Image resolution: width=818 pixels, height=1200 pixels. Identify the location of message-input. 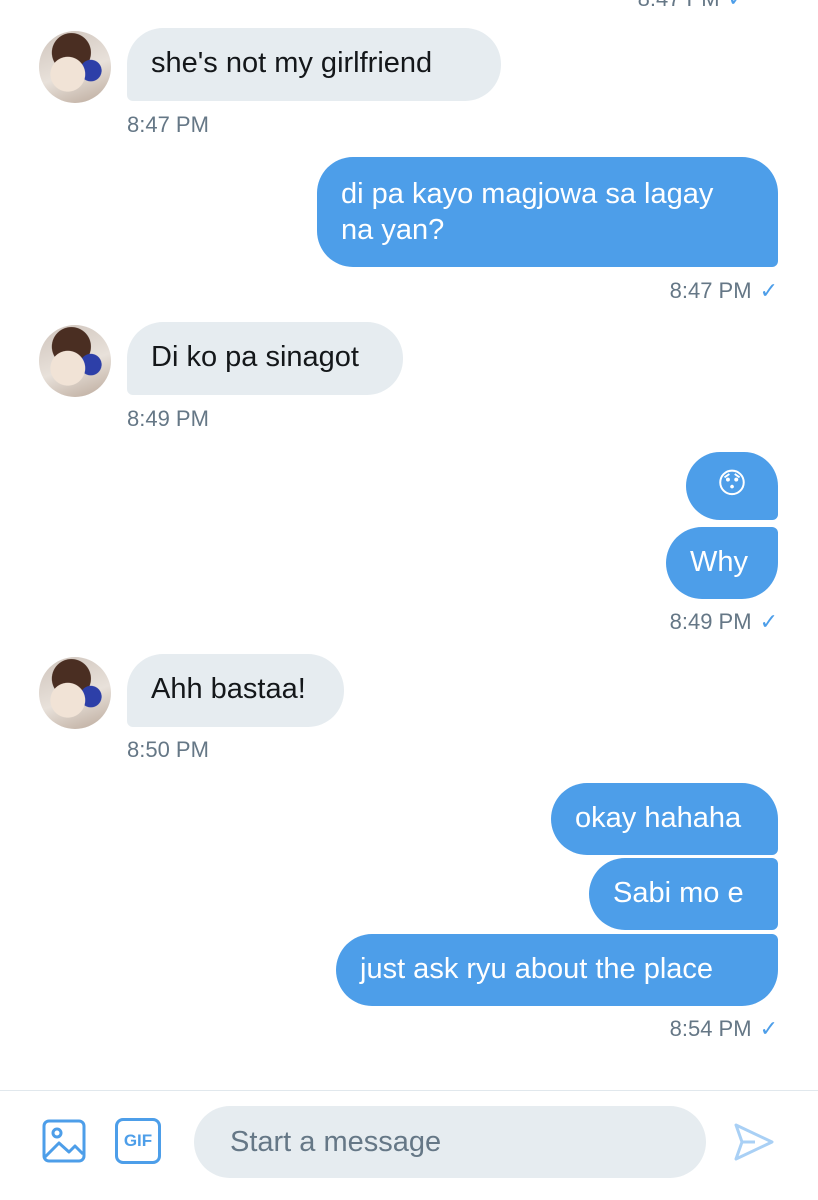
(450, 1142).